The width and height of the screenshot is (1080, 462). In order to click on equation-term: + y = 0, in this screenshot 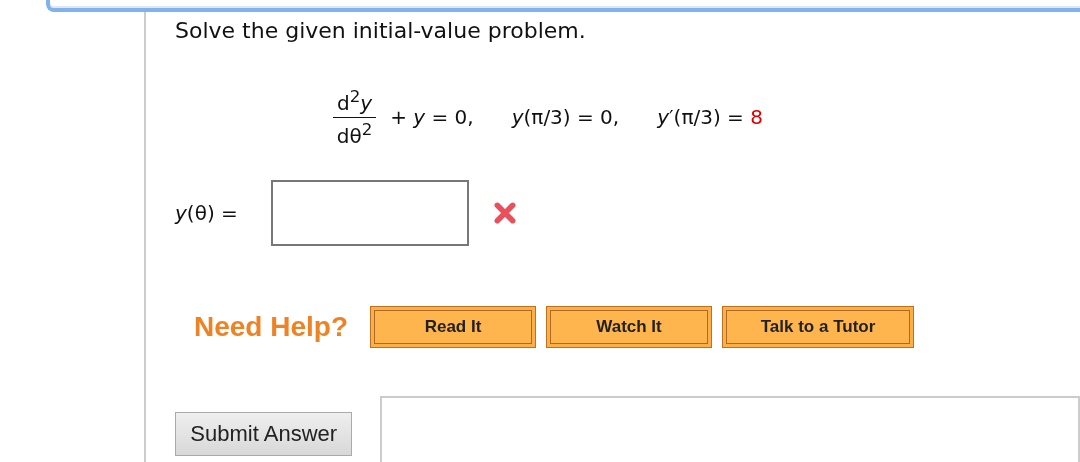, I will do `click(432, 117)`.